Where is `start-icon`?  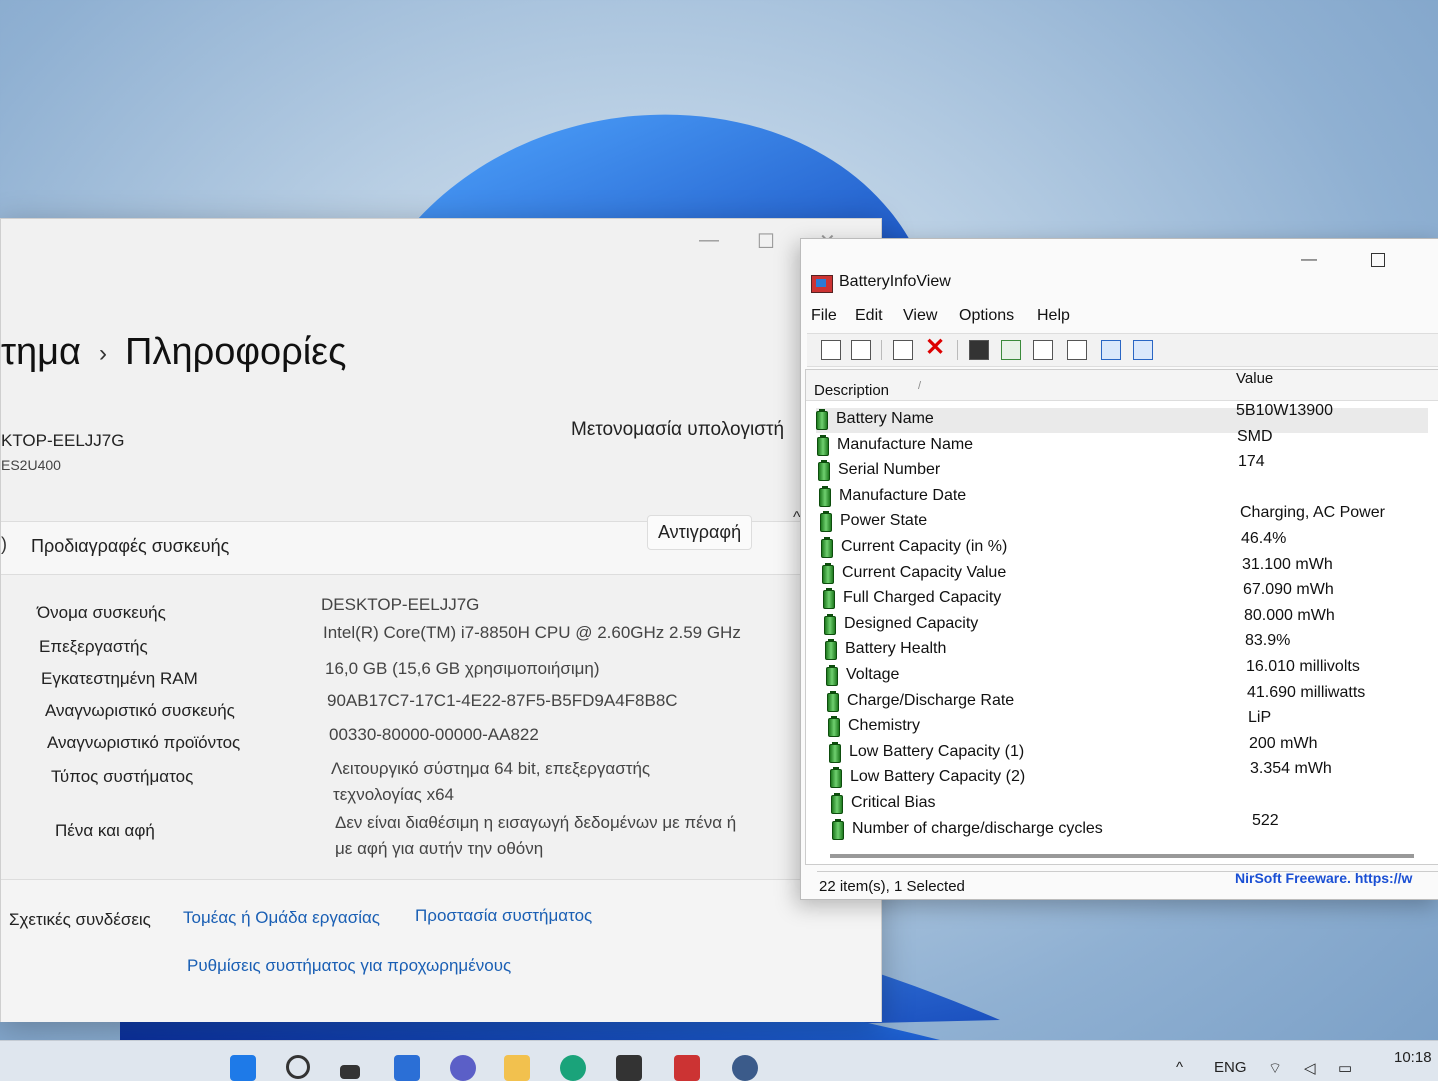 start-icon is located at coordinates (243, 1068).